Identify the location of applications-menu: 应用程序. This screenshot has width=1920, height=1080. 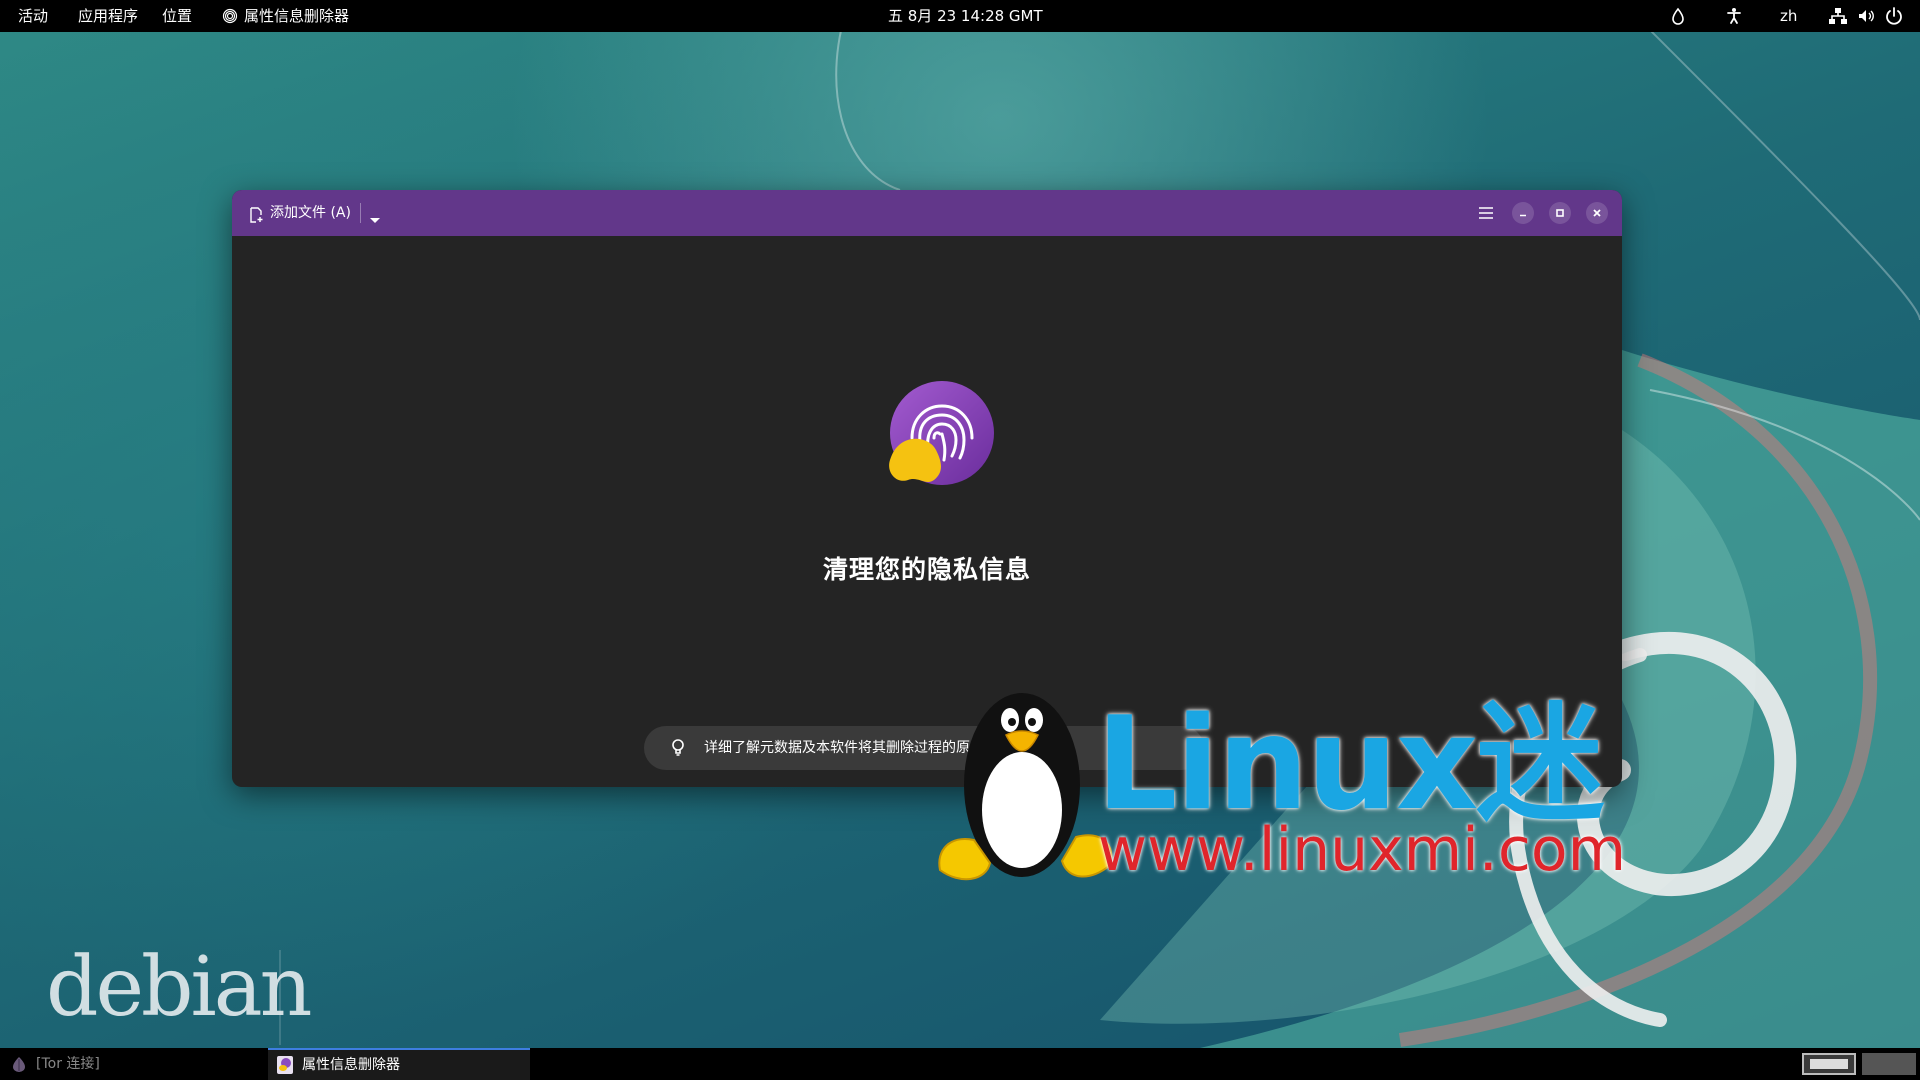
(108, 16).